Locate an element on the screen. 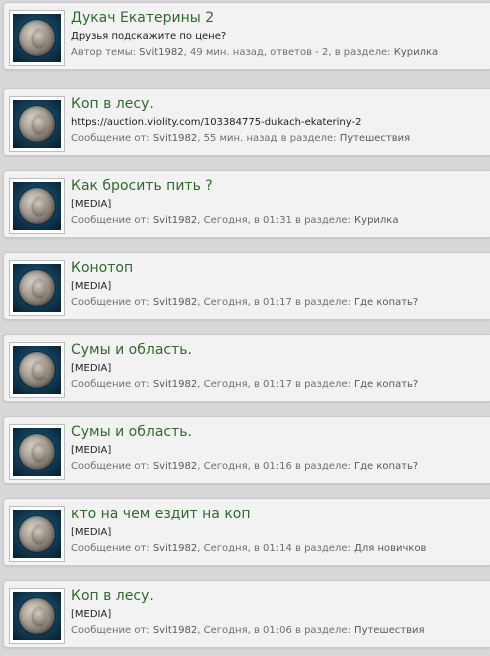 Image resolution: width=490 pixels, height=656 pixels. meta-time: , Сегодня, в 01:14 в разделе: is located at coordinates (276, 548).